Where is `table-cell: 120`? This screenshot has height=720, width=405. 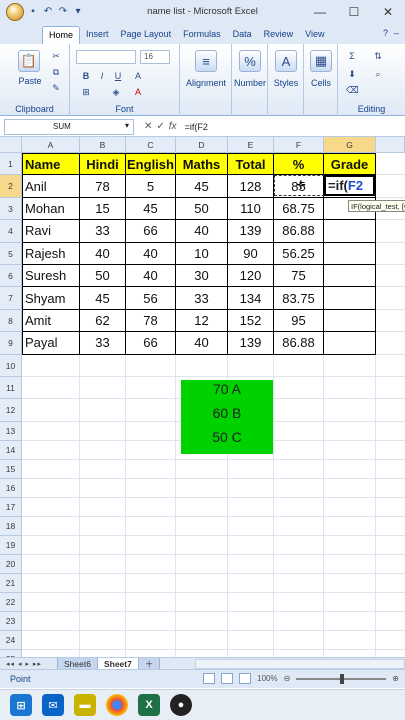 table-cell: 120 is located at coordinates (251, 276).